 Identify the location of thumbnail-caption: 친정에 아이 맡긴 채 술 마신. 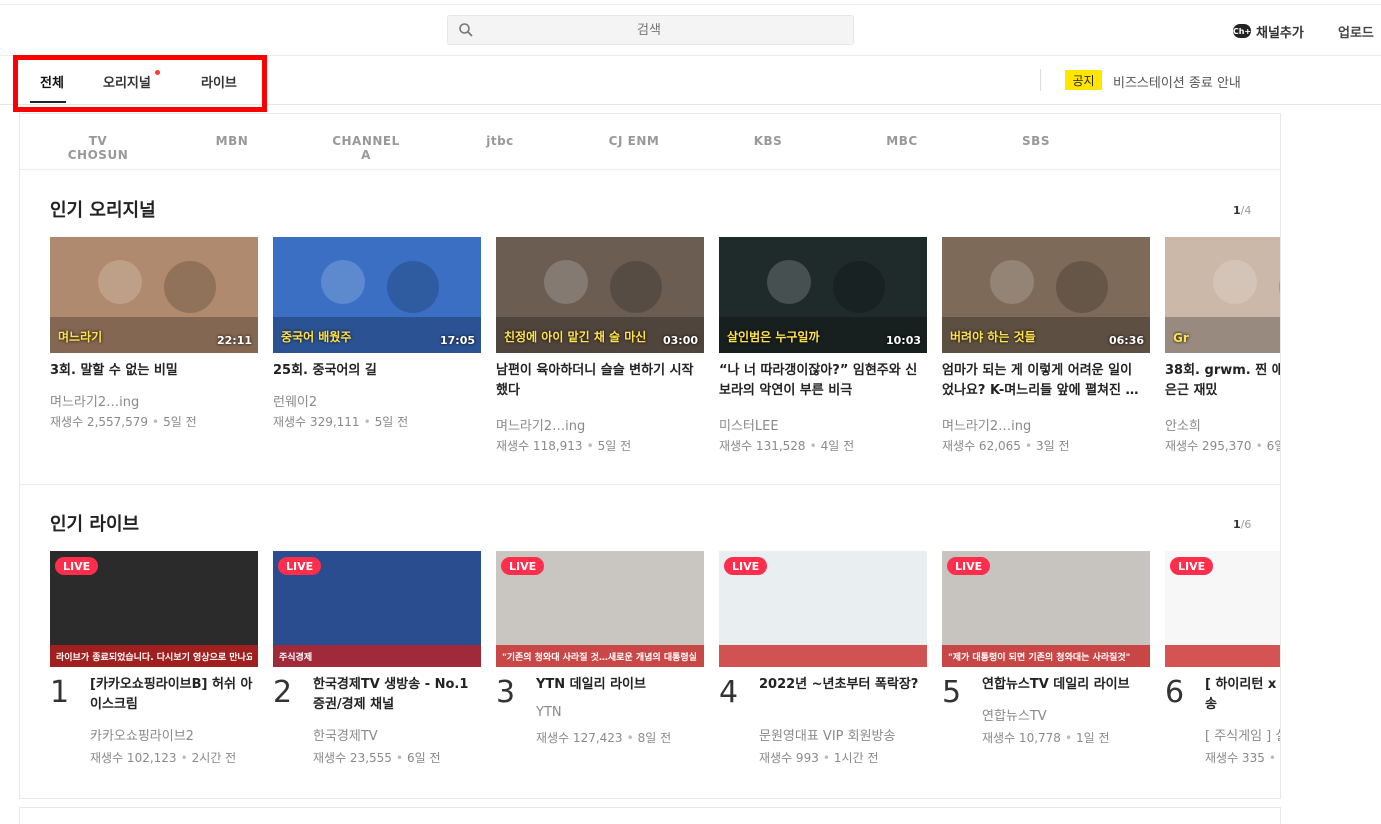
(575, 337).